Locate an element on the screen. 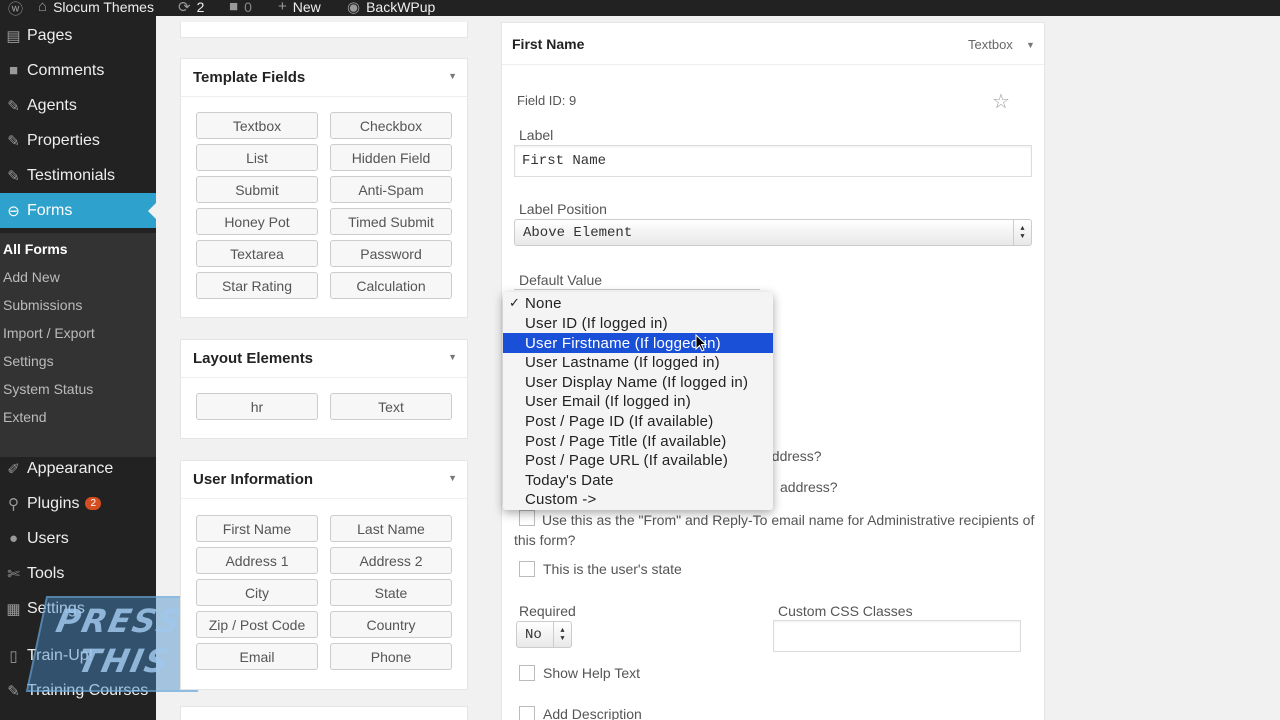 The width and height of the screenshot is (1280, 720). layout-elements-header: Layout Elements ▼ is located at coordinates (324, 359).